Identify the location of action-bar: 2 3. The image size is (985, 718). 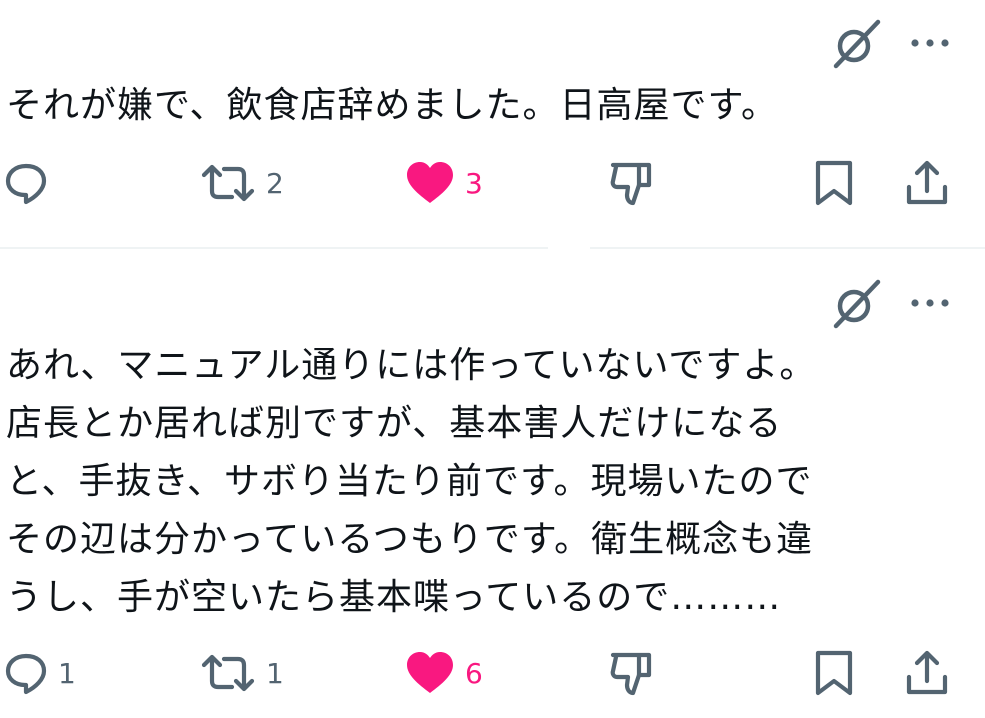
(492, 183).